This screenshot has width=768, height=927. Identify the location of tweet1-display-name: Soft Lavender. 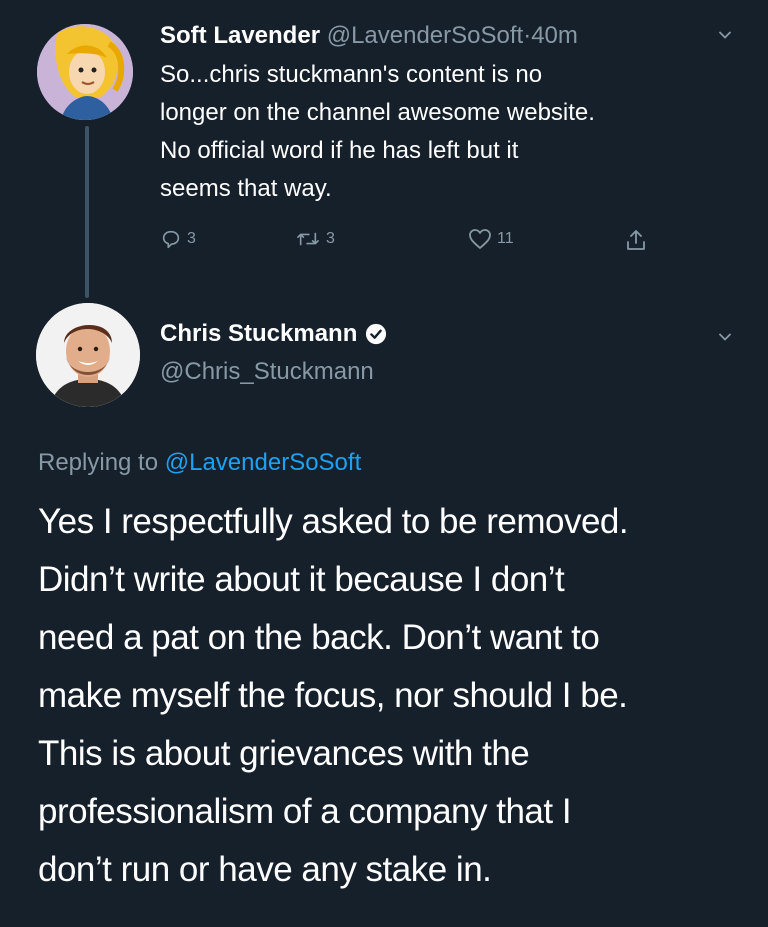
(240, 35).